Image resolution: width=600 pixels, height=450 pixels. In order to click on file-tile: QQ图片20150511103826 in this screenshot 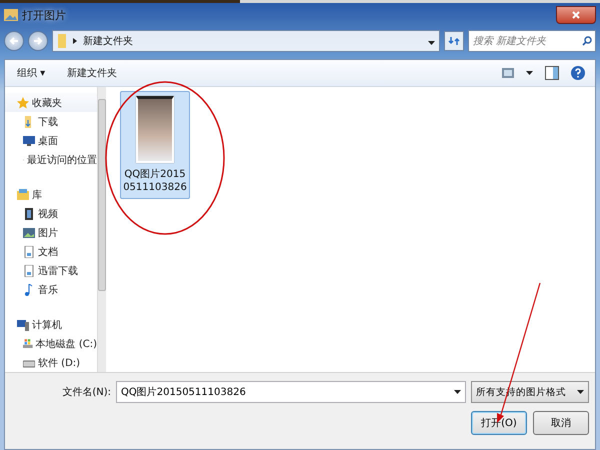, I will do `click(155, 145)`.